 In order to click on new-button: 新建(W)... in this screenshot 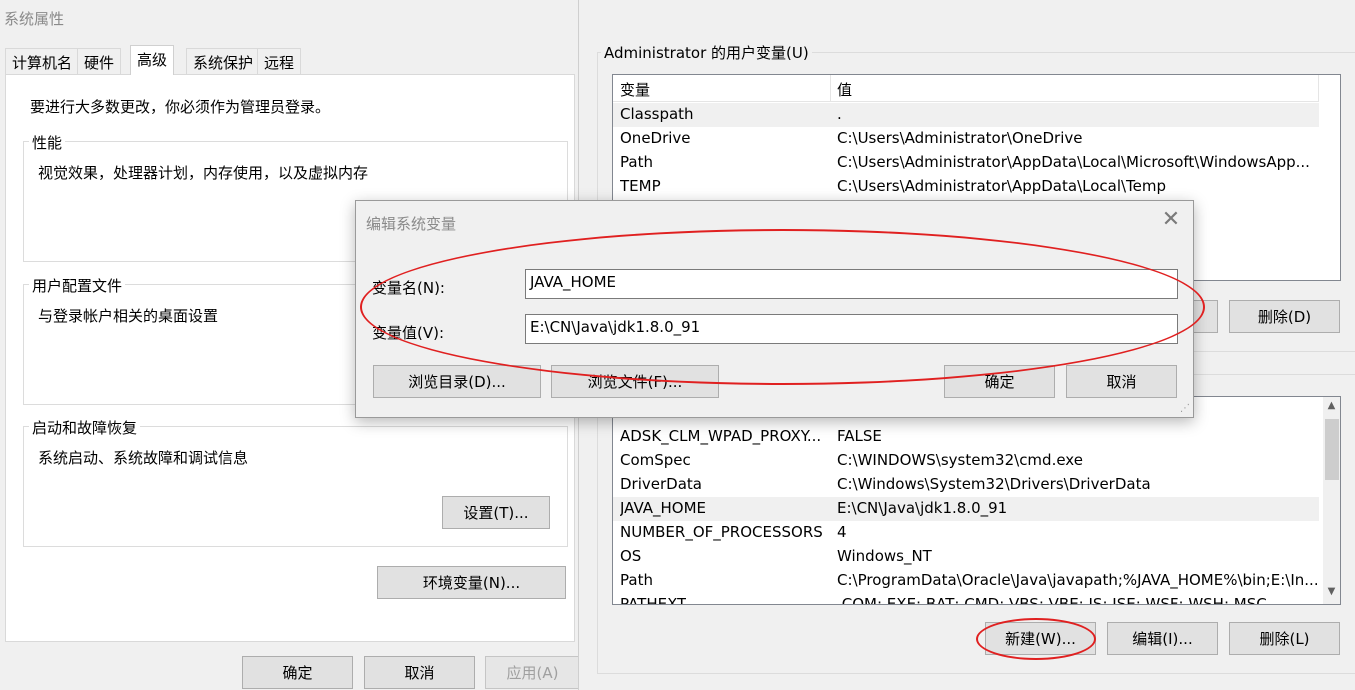, I will do `click(1040, 638)`.